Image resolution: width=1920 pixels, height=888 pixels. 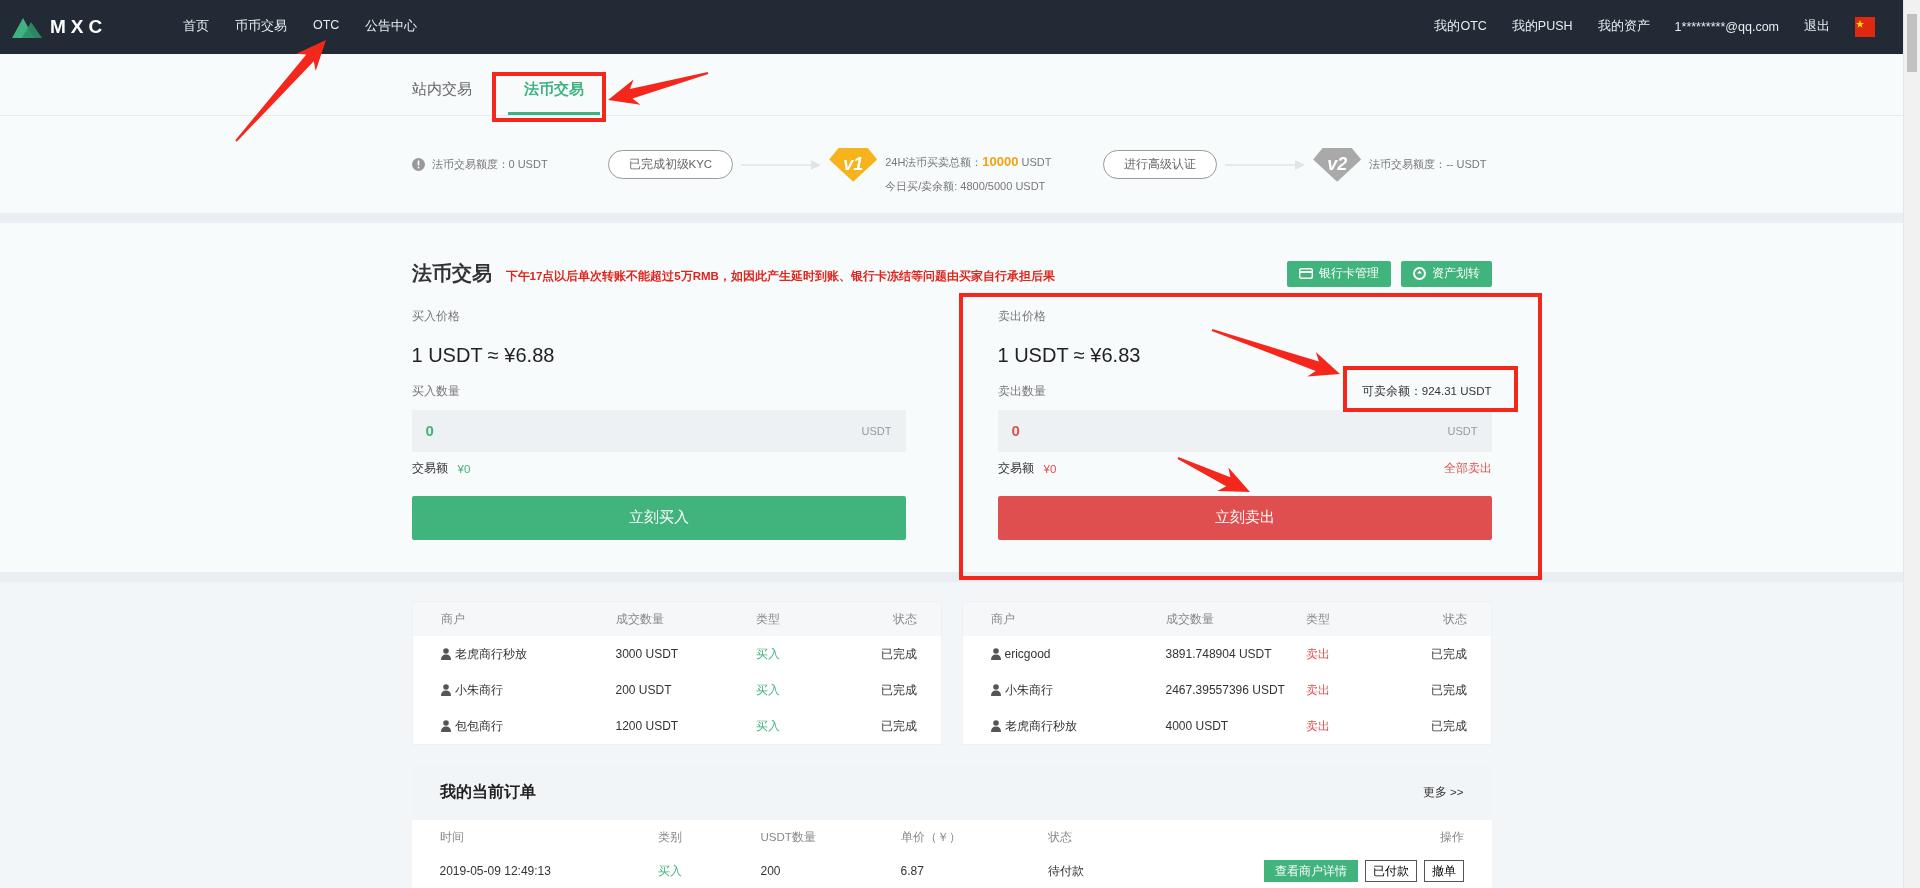 I want to click on merchant-name: ericgood, so click(x=1027, y=654).